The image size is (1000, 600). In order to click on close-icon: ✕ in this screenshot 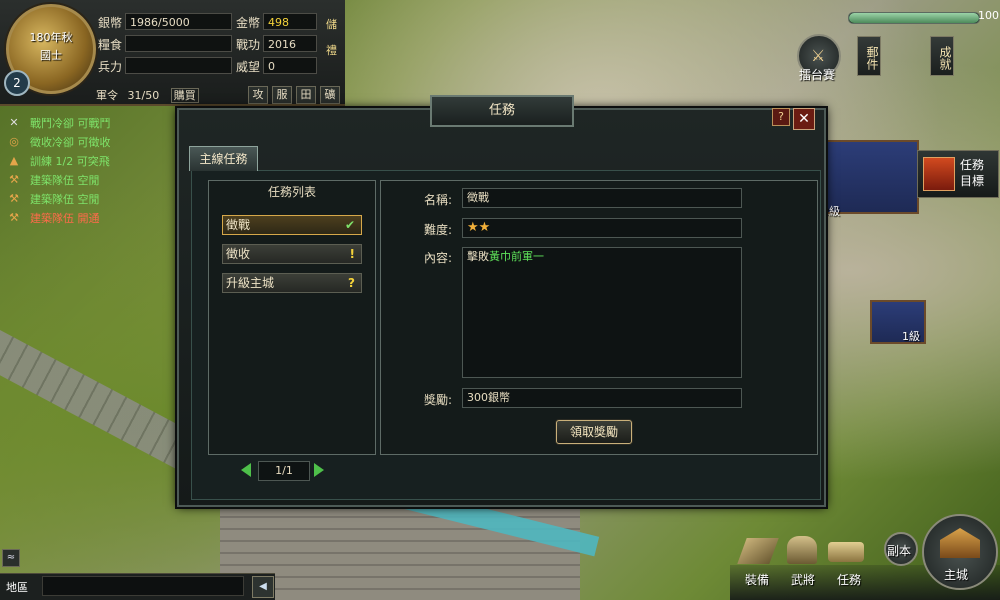, I will do `click(804, 119)`.